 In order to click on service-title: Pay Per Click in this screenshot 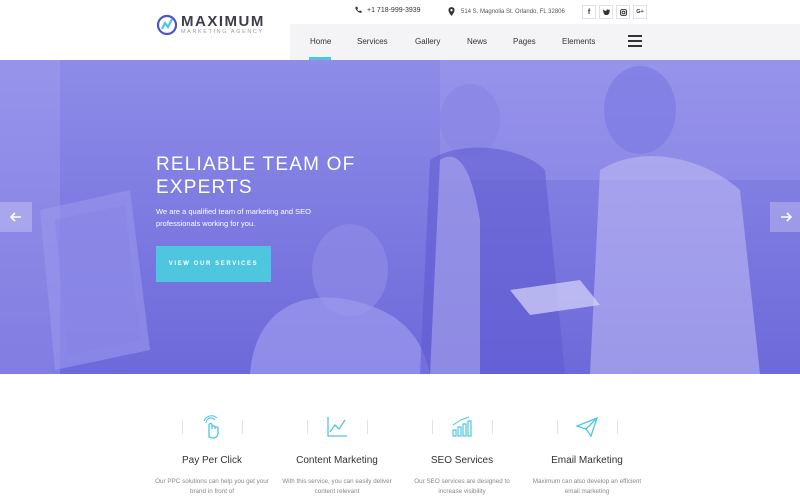, I will do `click(211, 460)`.